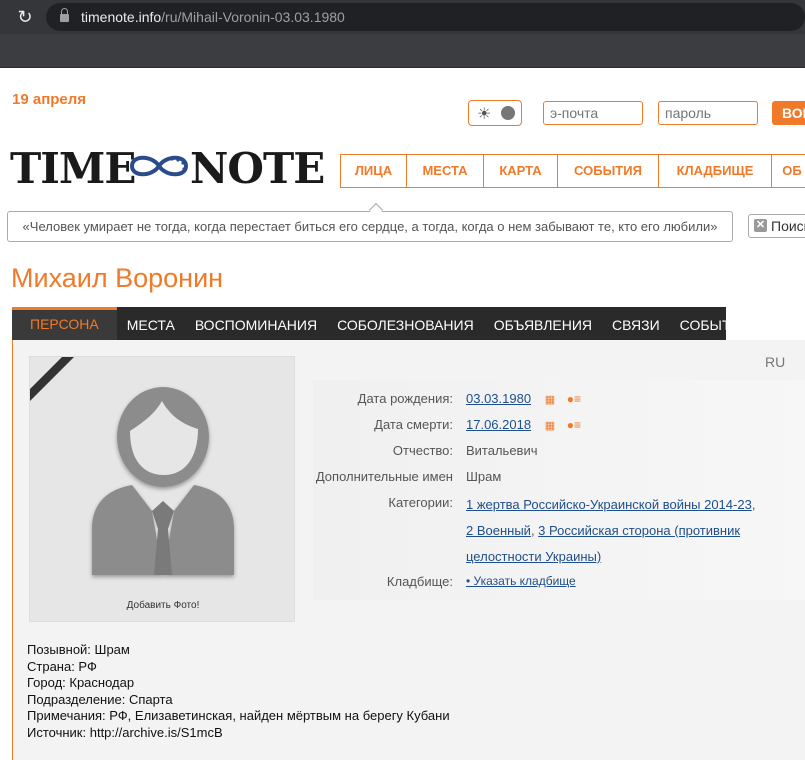  Describe the element at coordinates (384, 476) in the screenshot. I see `extra-names-label: Дополнительные имен` at that location.